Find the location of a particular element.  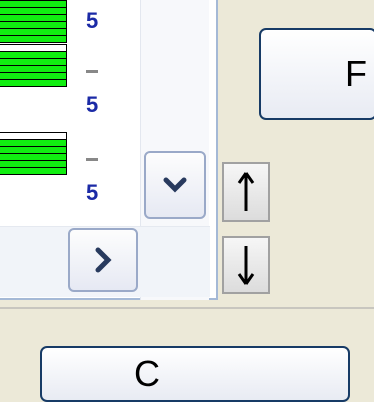

chevron-down-icon is located at coordinates (175, 185).